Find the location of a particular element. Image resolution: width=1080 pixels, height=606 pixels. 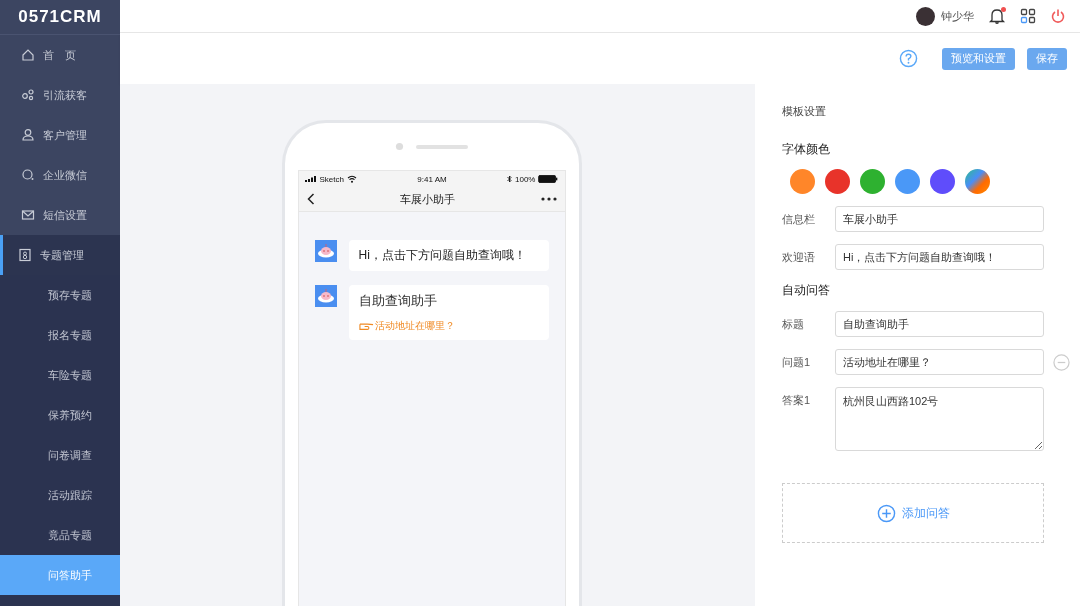

battery-label: 100% is located at coordinates (525, 179).